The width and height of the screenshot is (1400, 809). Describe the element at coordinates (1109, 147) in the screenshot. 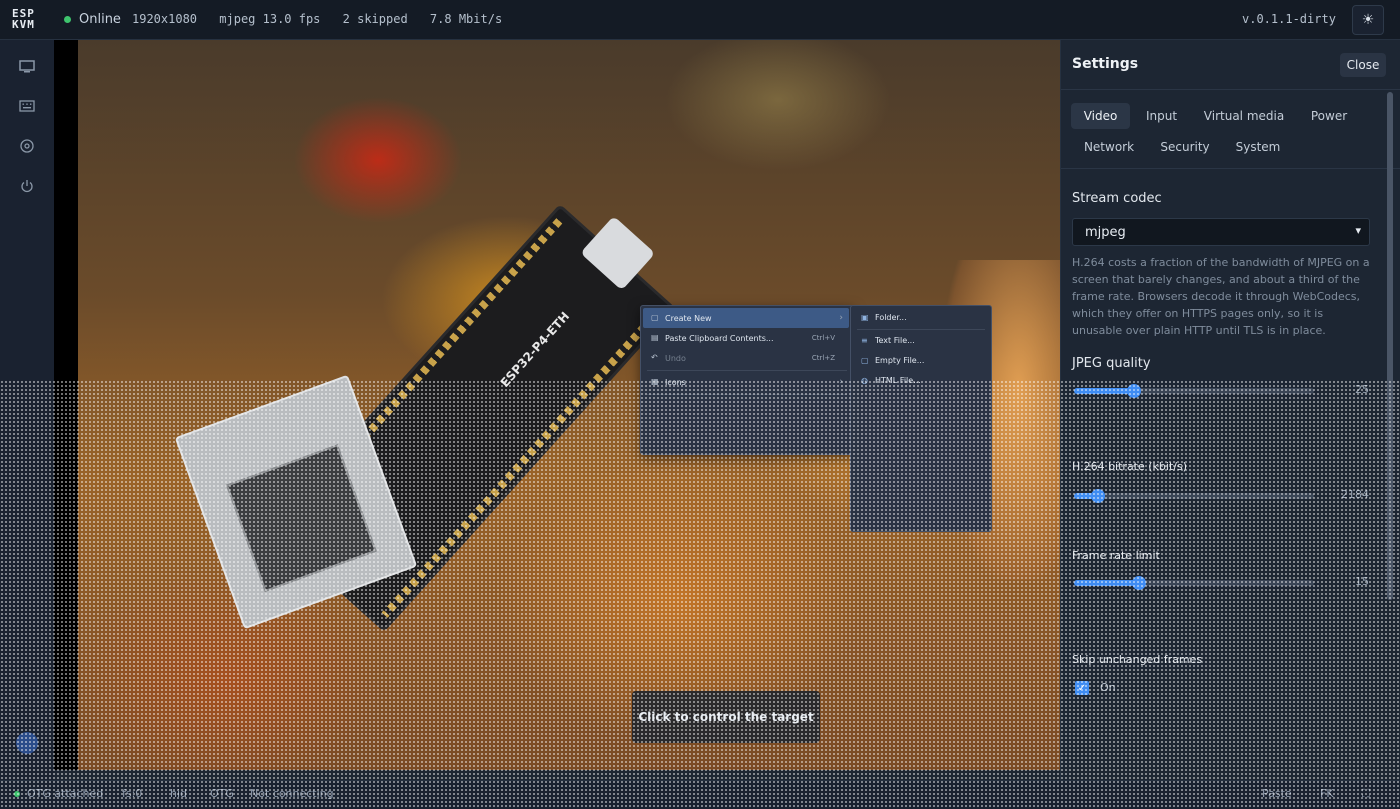

I see `tab-network: Network` at that location.